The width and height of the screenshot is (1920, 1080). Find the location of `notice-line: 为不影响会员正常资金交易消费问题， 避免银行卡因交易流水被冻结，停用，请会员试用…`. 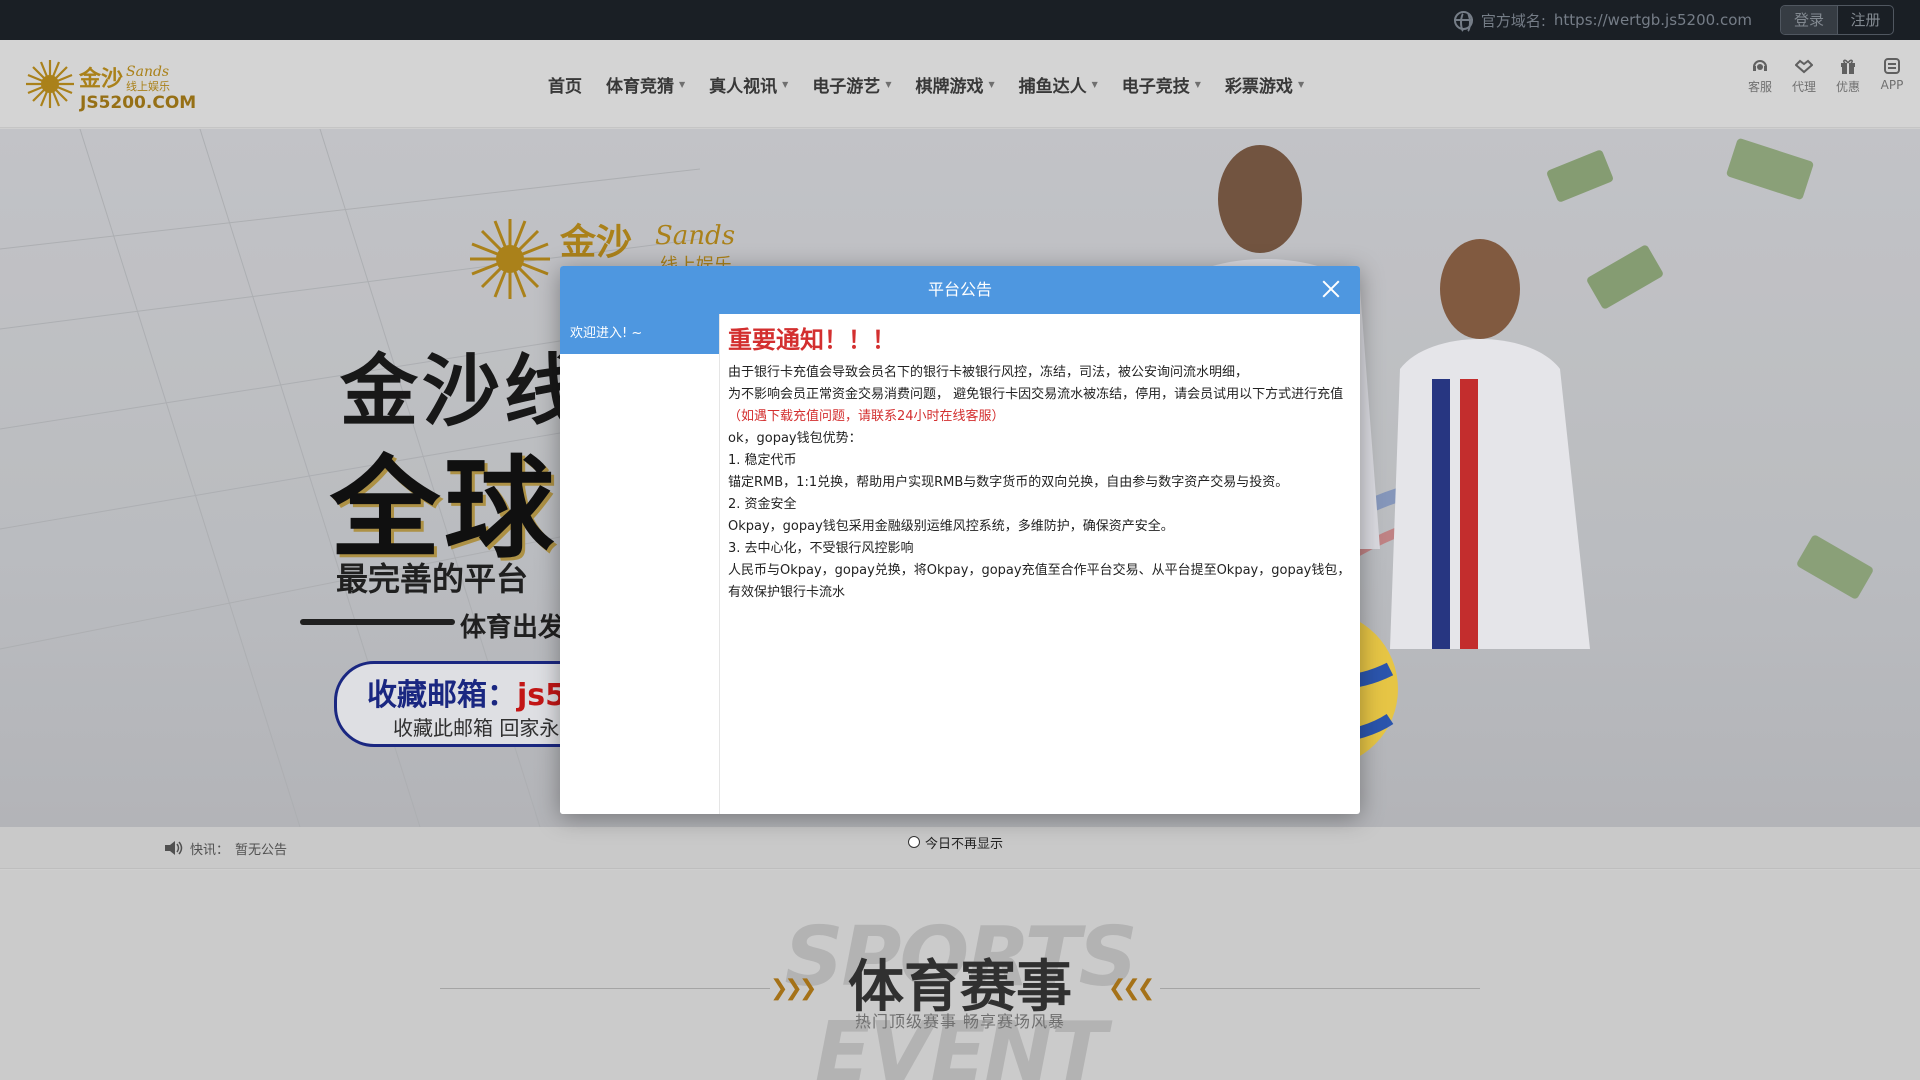

notice-line: 为不影响会员正常资金交易消费问题， 避免银行卡因交易流水被冻结，停用，请会员试用… is located at coordinates (1036, 394).